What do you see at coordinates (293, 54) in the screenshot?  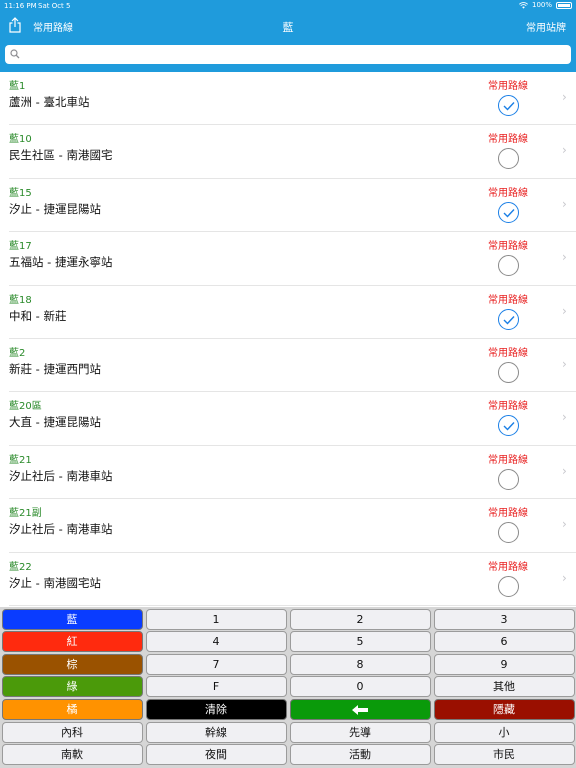 I see `search-input` at bounding box center [293, 54].